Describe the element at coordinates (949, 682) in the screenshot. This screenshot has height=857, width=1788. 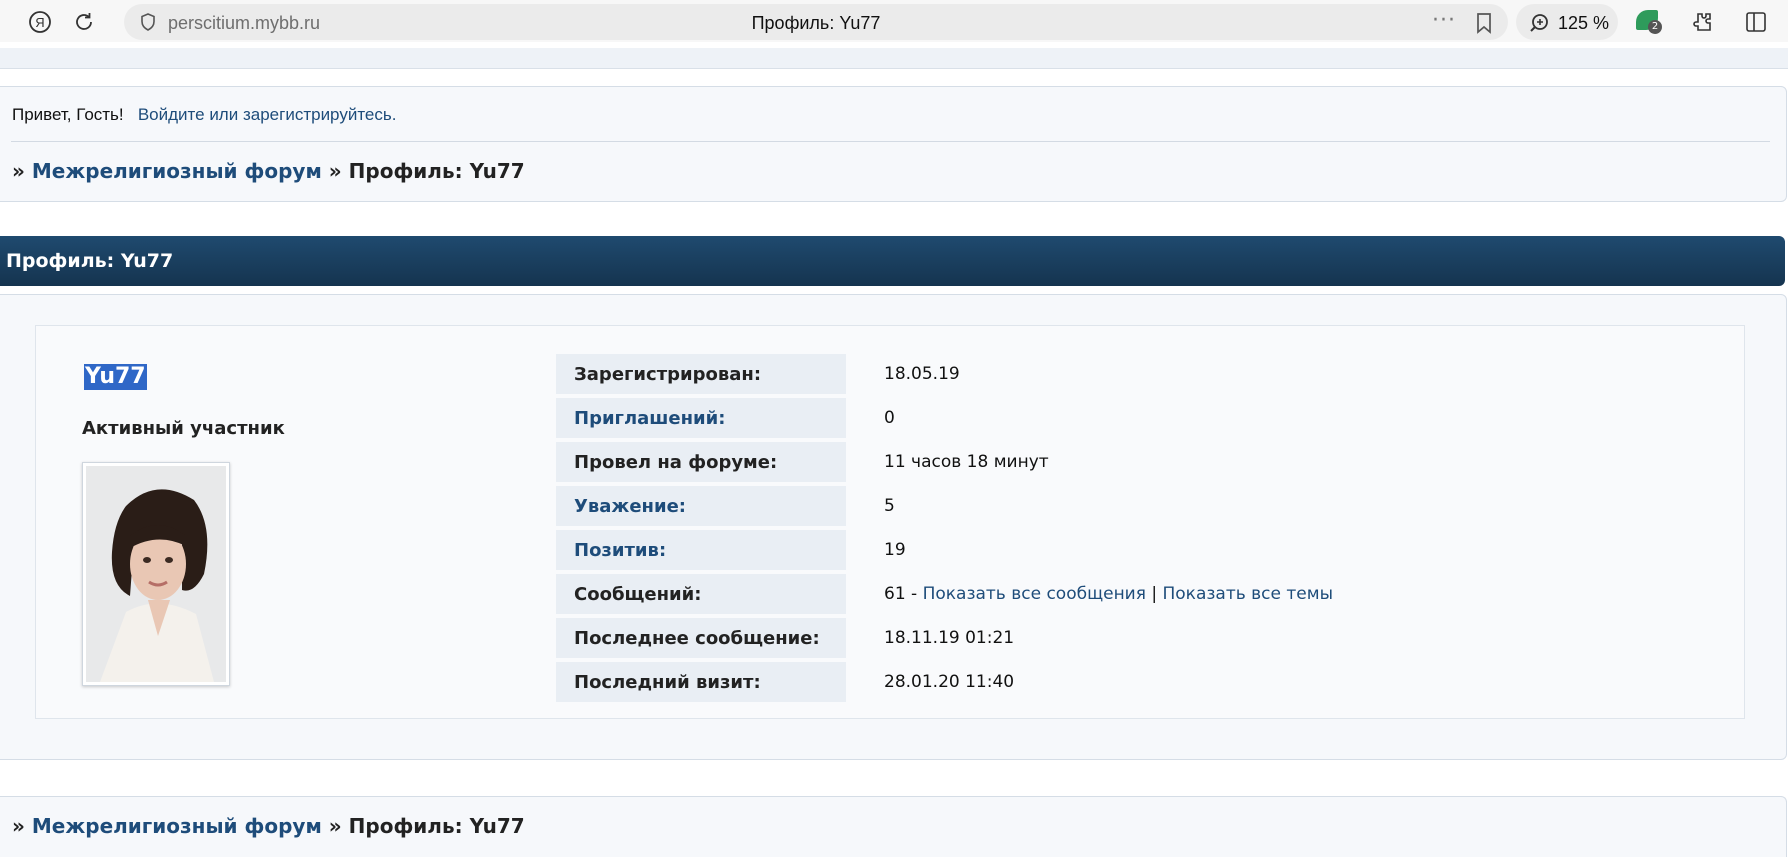
I see `field-value: 28.01.20 11:40` at that location.